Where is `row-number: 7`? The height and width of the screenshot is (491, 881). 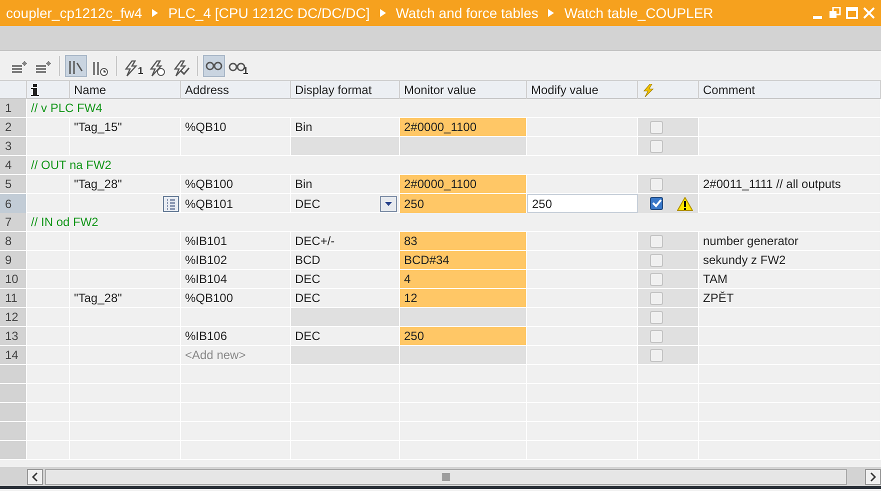 row-number: 7 is located at coordinates (13, 222).